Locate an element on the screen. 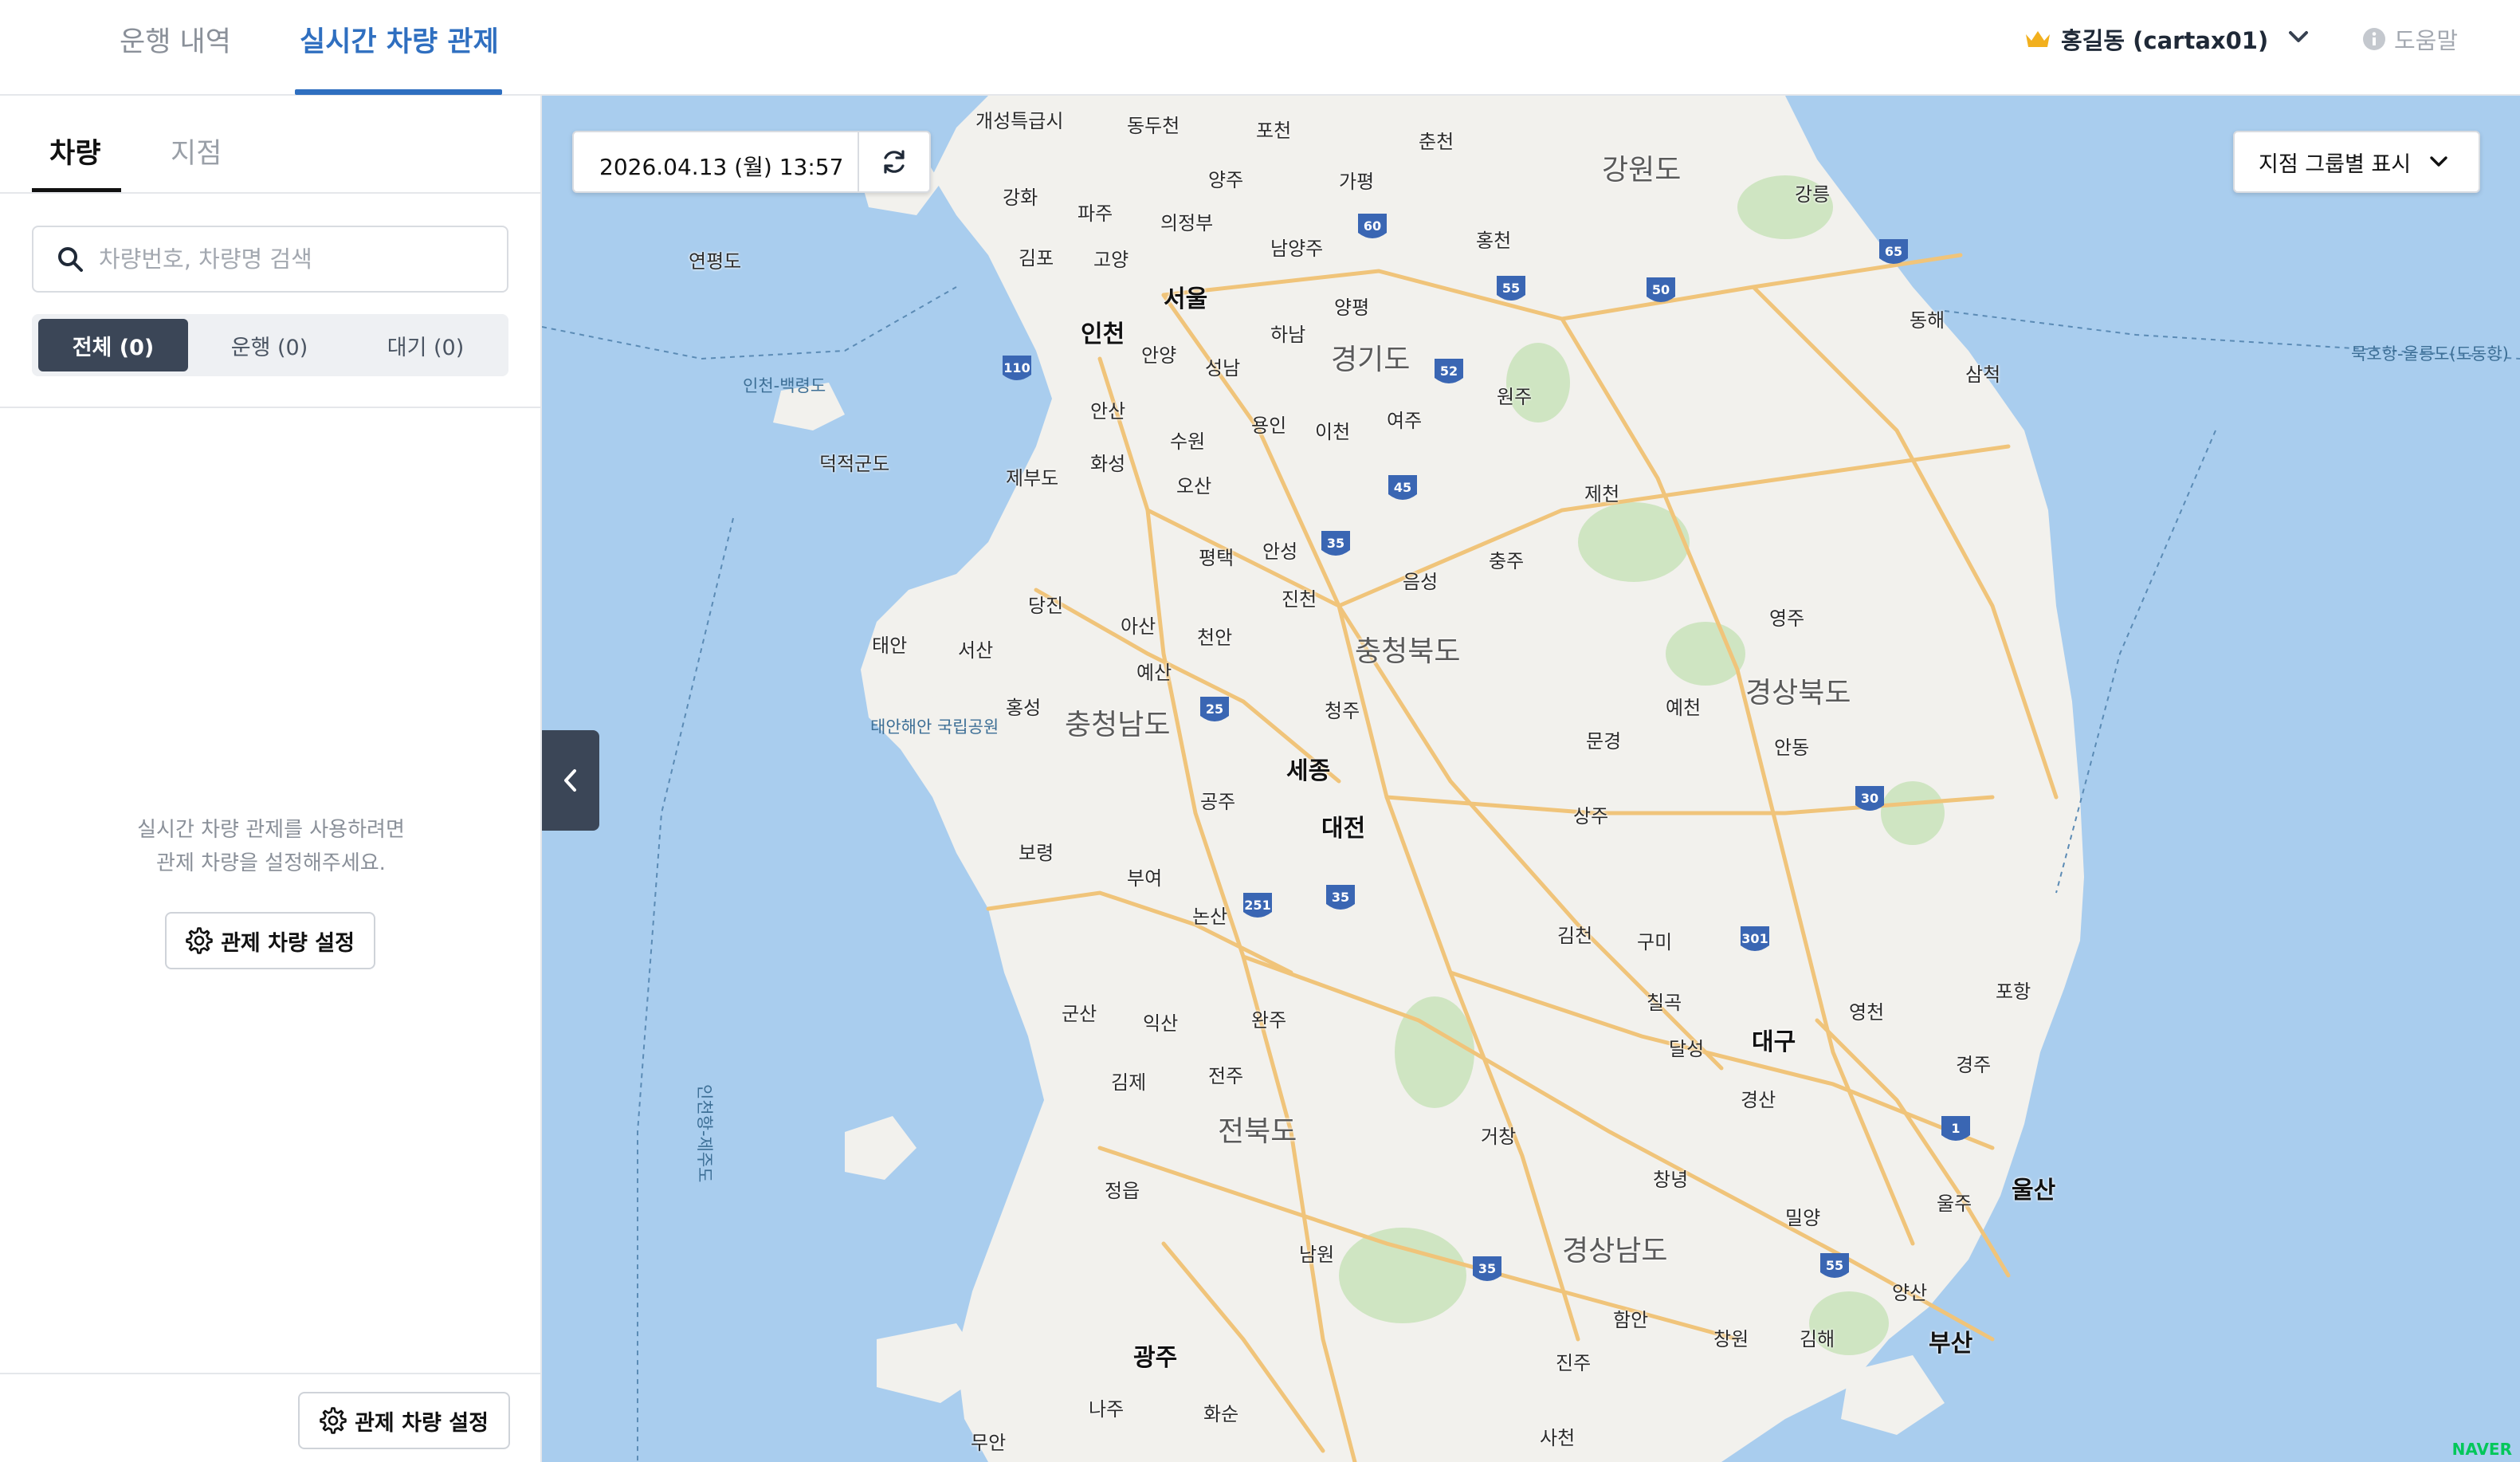 The image size is (2520, 1462). city-label: 김제 is located at coordinates (1129, 1082).